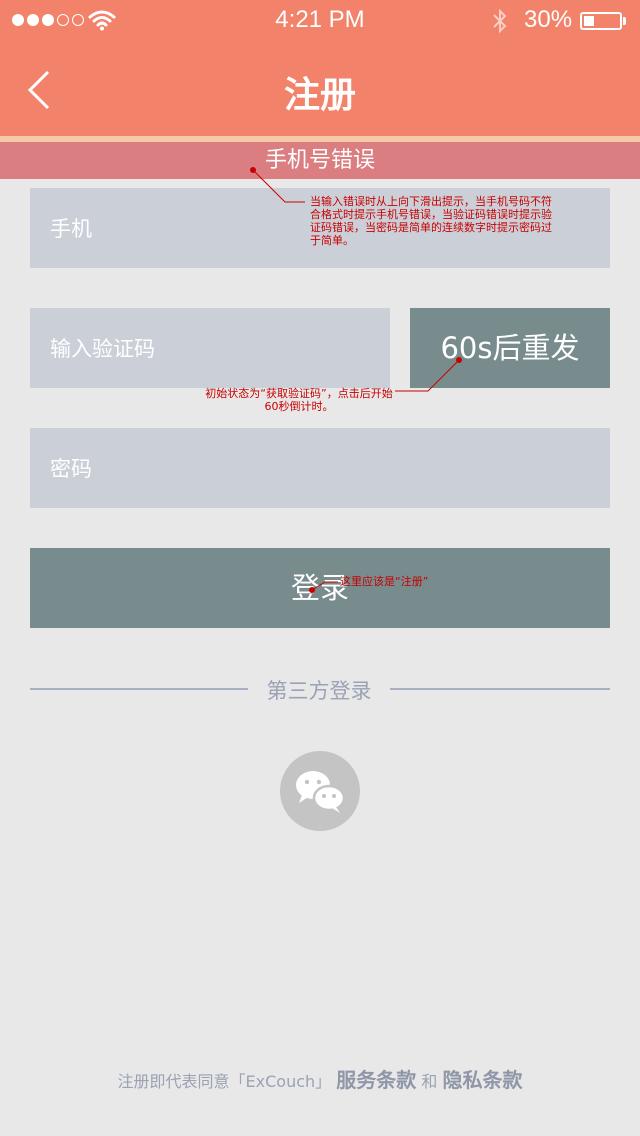 This screenshot has height=1136, width=640. I want to click on wechat-icon, so click(321, 792).